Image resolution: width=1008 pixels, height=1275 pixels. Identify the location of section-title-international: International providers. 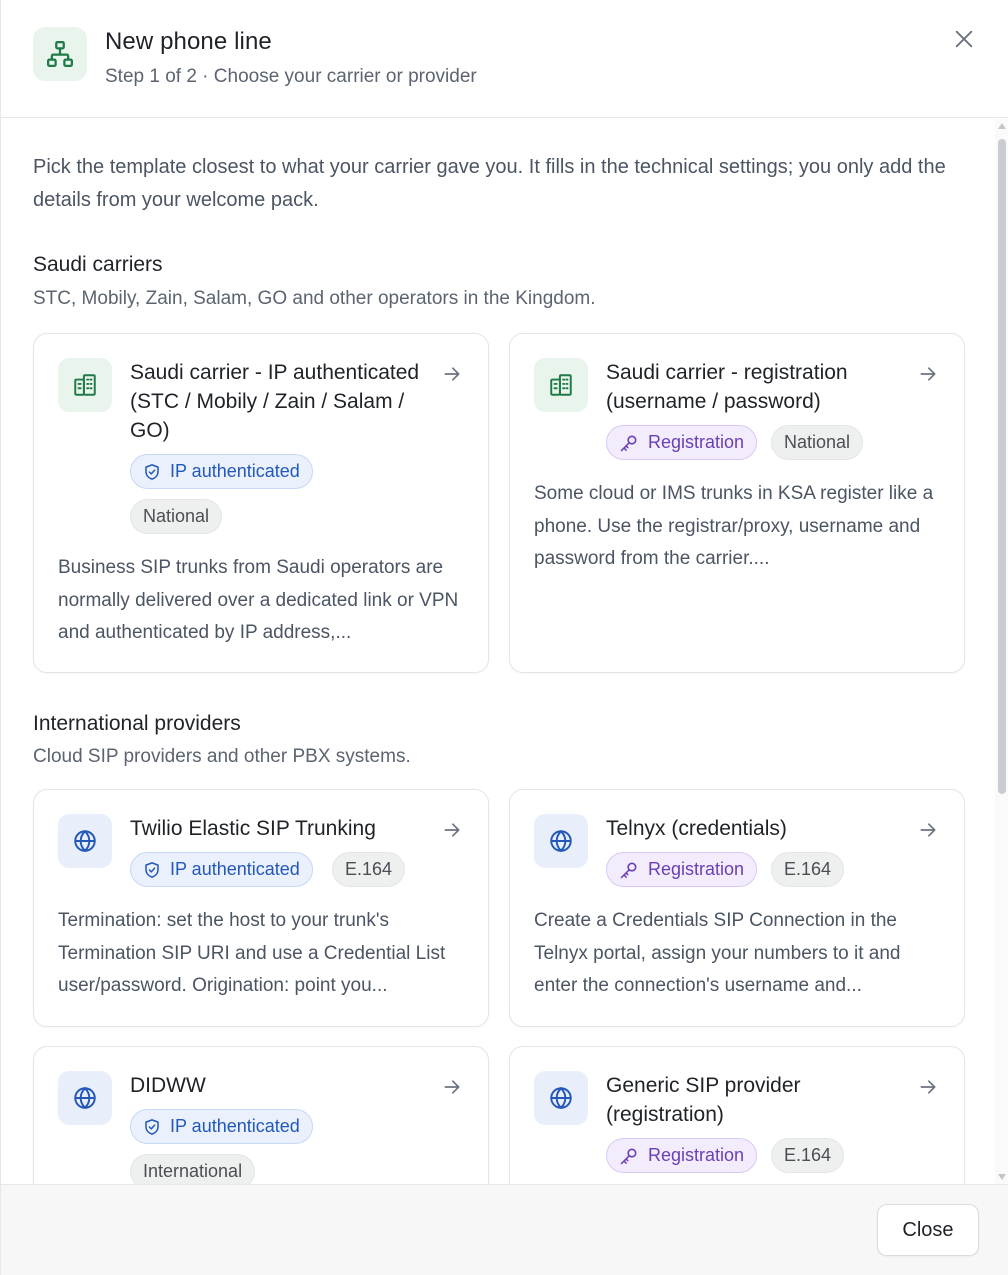
(137, 723).